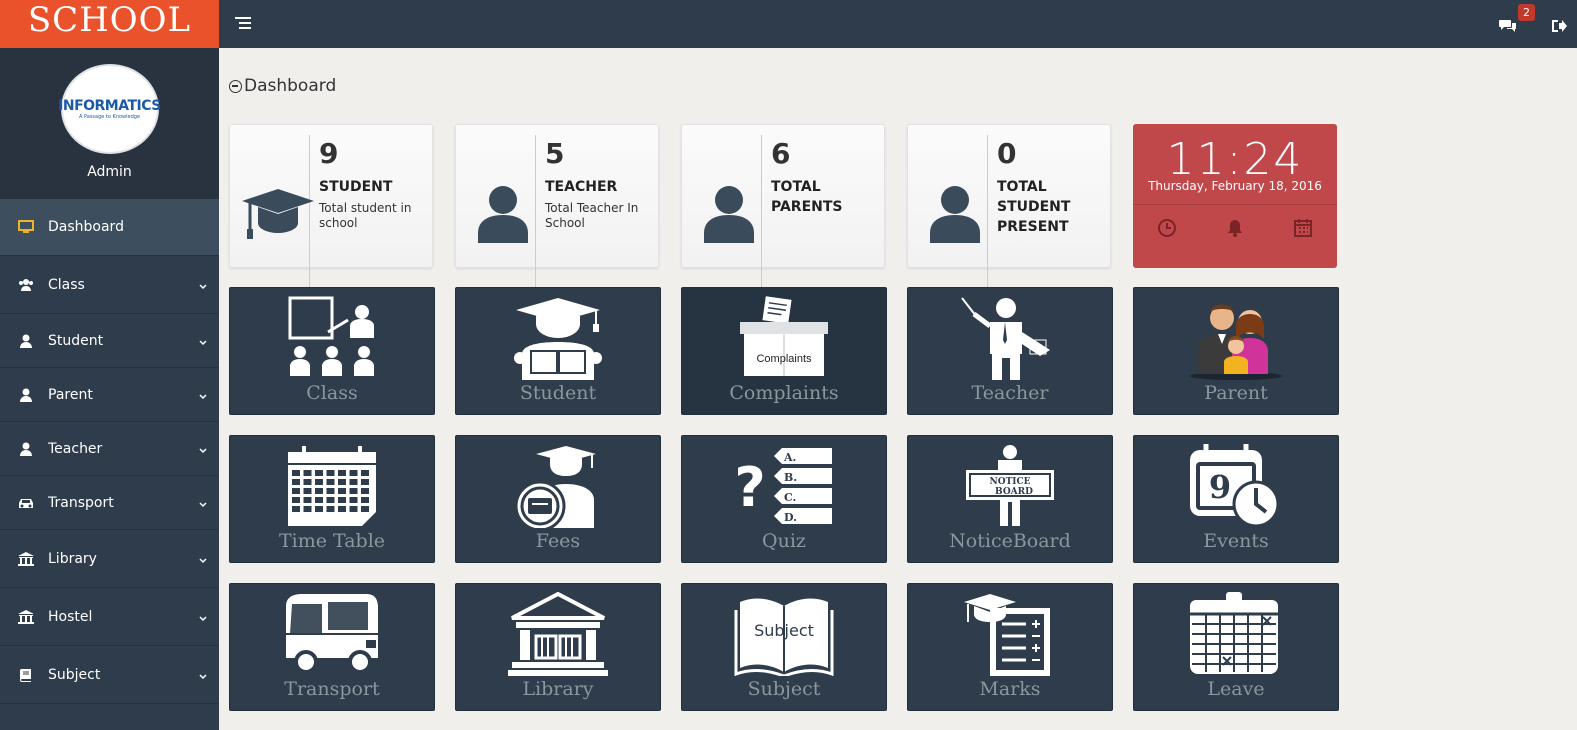 This screenshot has width=1577, height=730. I want to click on sidebar-item-label: Subject, so click(74, 674).